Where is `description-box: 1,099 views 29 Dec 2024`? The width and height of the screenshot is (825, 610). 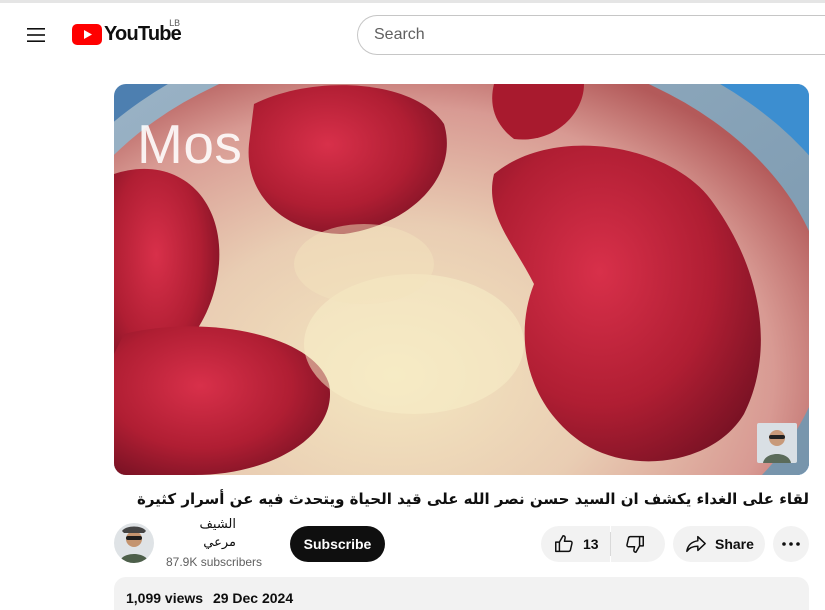 description-box: 1,099 views 29 Dec 2024 is located at coordinates (461, 593).